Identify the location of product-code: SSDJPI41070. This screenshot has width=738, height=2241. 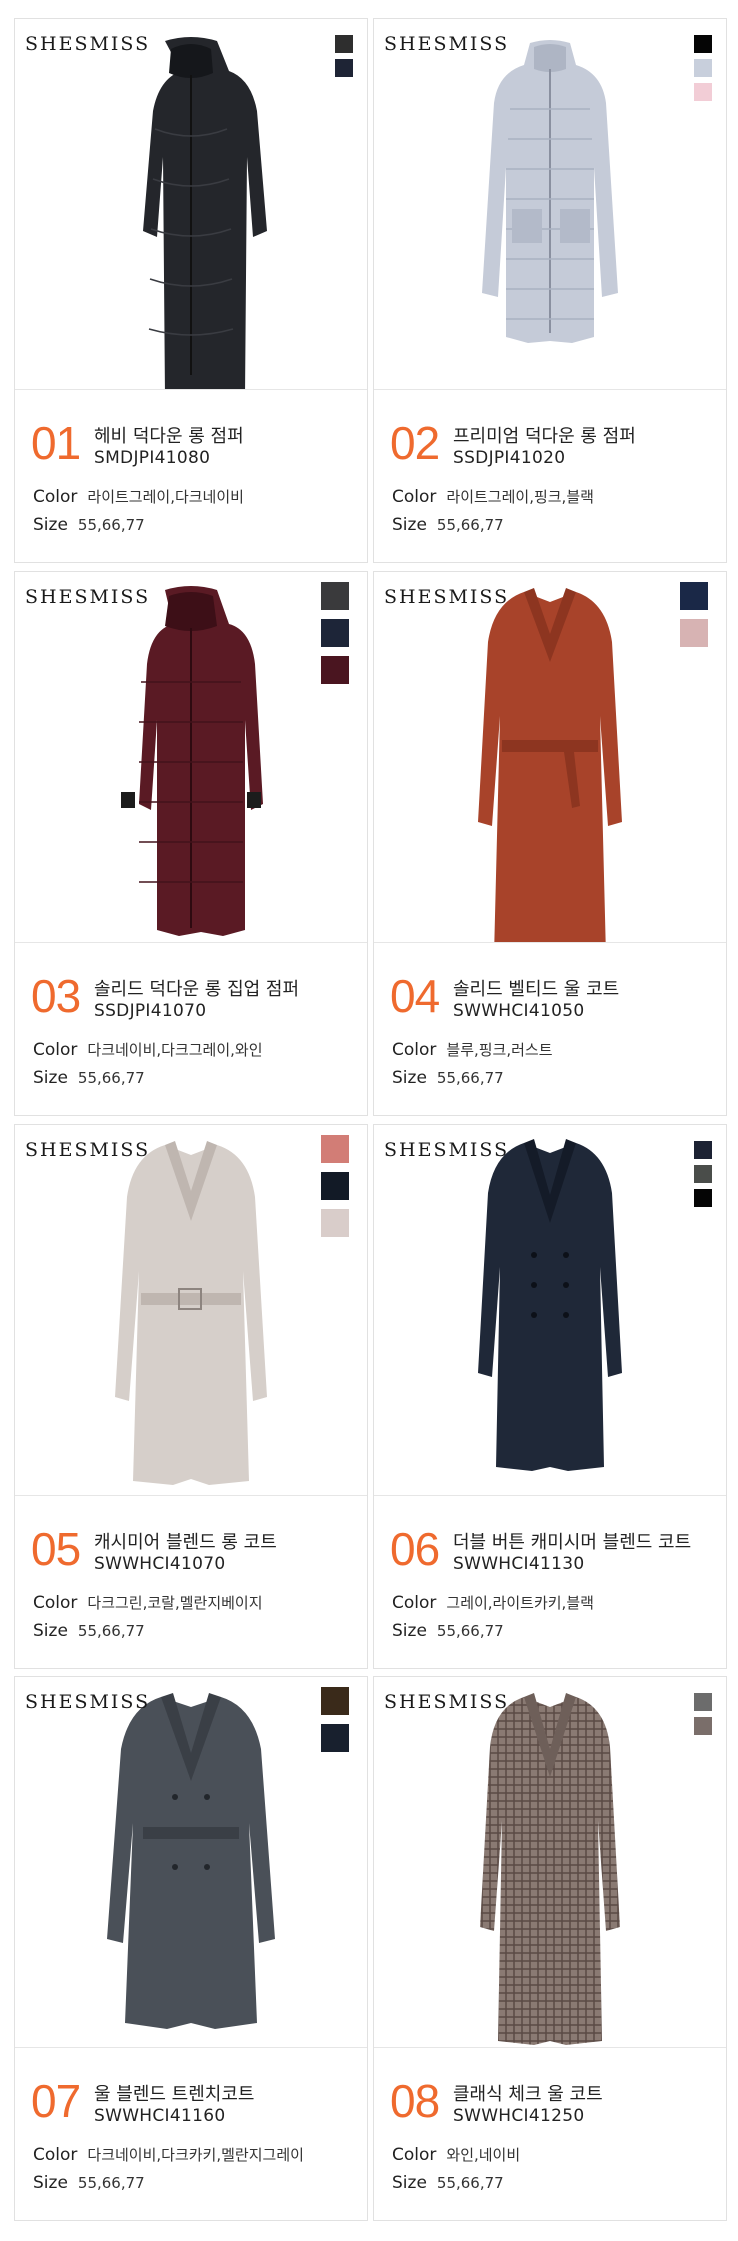
(150, 1011).